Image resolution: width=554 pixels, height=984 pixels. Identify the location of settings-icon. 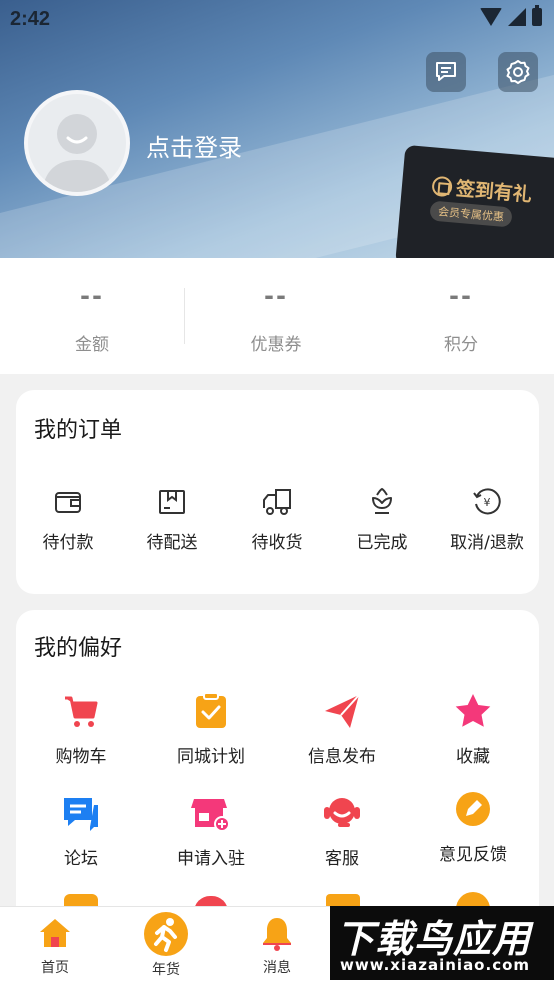
(518, 72).